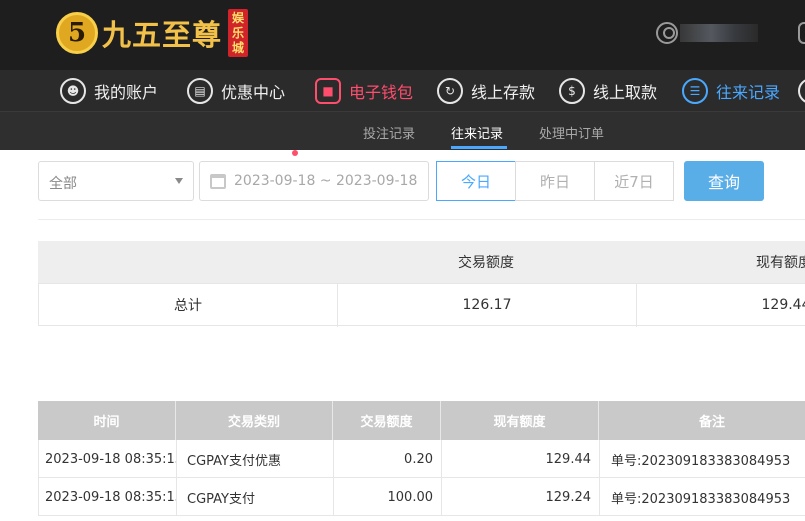 The image size is (805, 521). I want to click on more-icon, so click(801, 91).